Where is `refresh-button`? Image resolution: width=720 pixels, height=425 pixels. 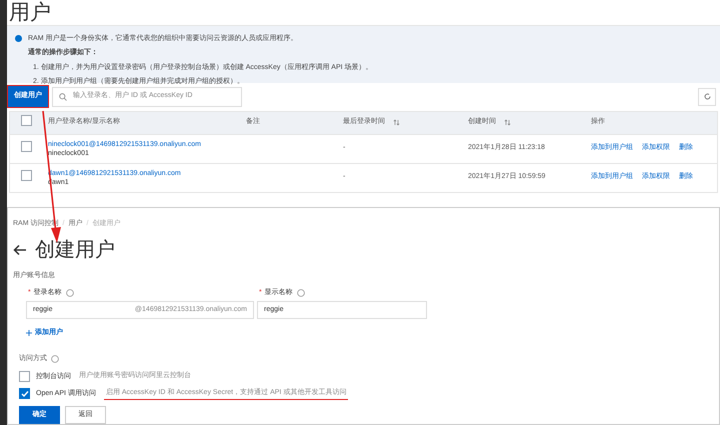
refresh-button is located at coordinates (707, 97).